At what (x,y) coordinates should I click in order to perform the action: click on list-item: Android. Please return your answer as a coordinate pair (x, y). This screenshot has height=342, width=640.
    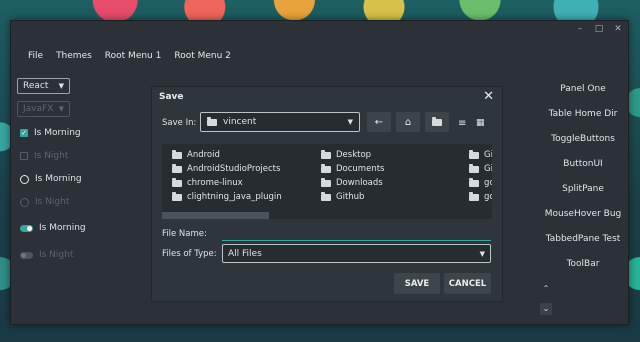
    Looking at the image, I should click on (196, 154).